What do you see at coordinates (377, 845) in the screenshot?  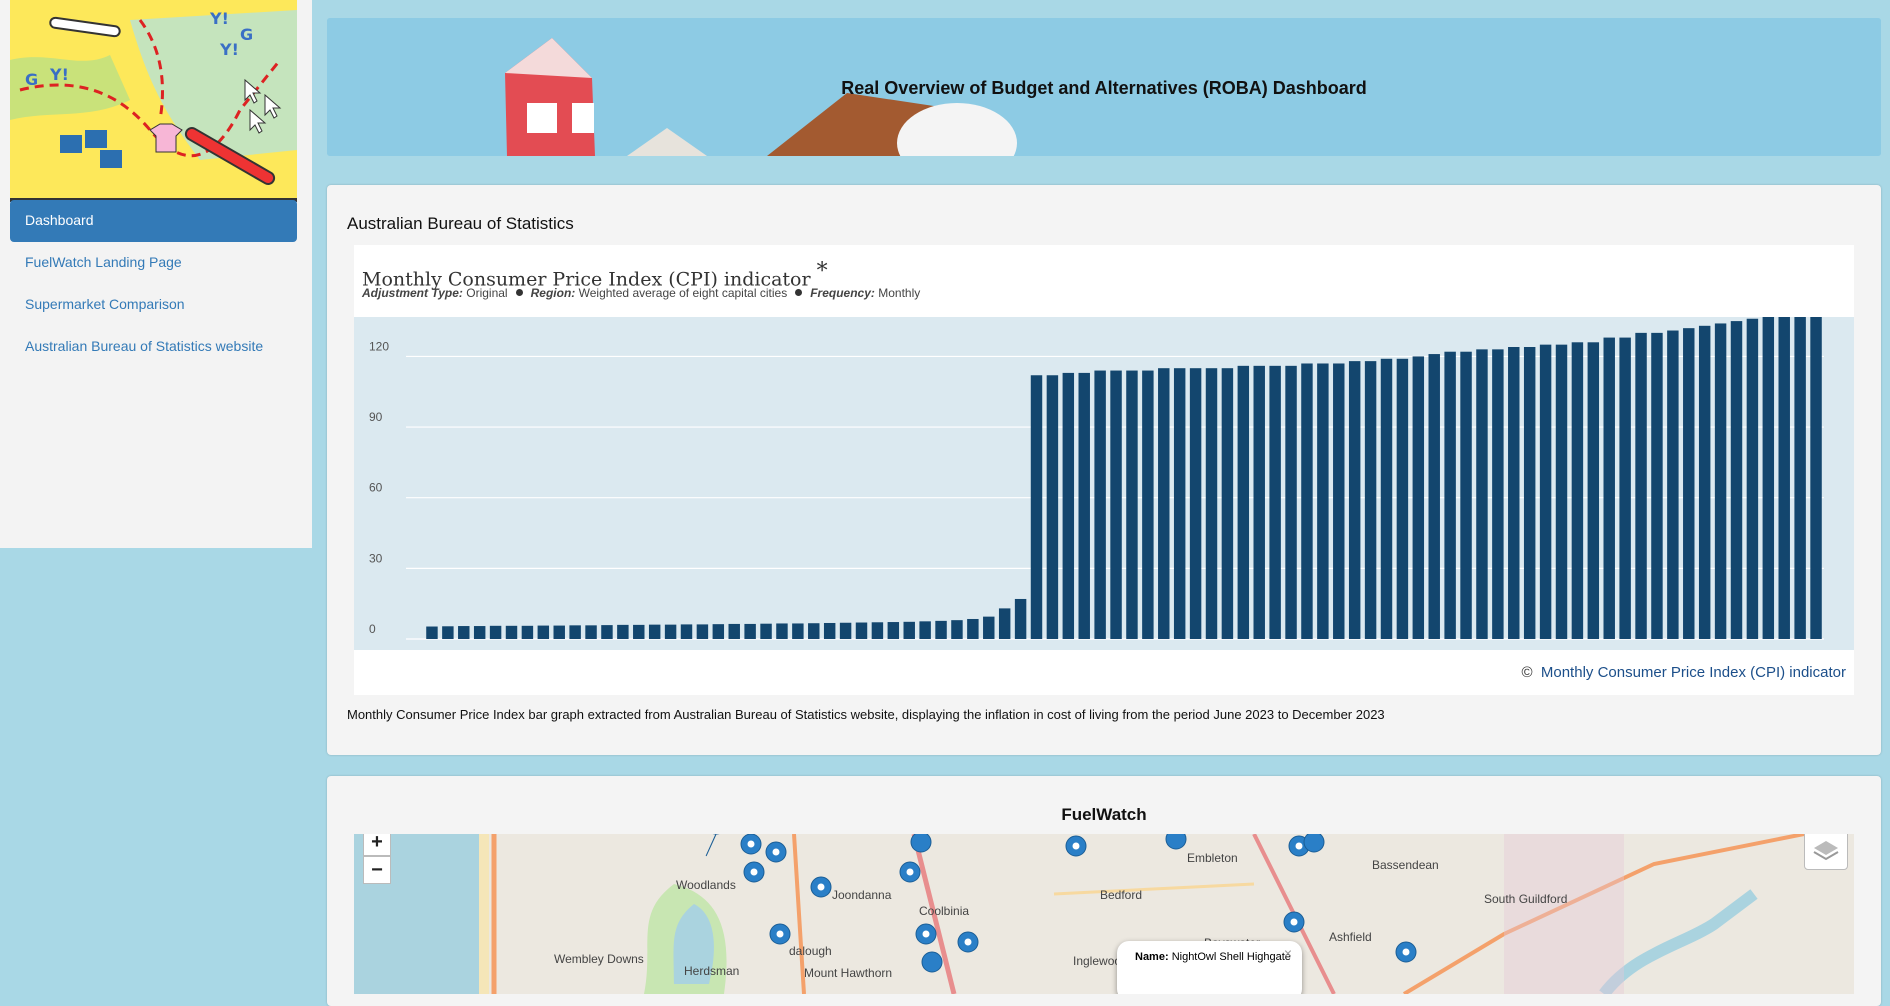 I see `zoom-in-button: +` at bounding box center [377, 845].